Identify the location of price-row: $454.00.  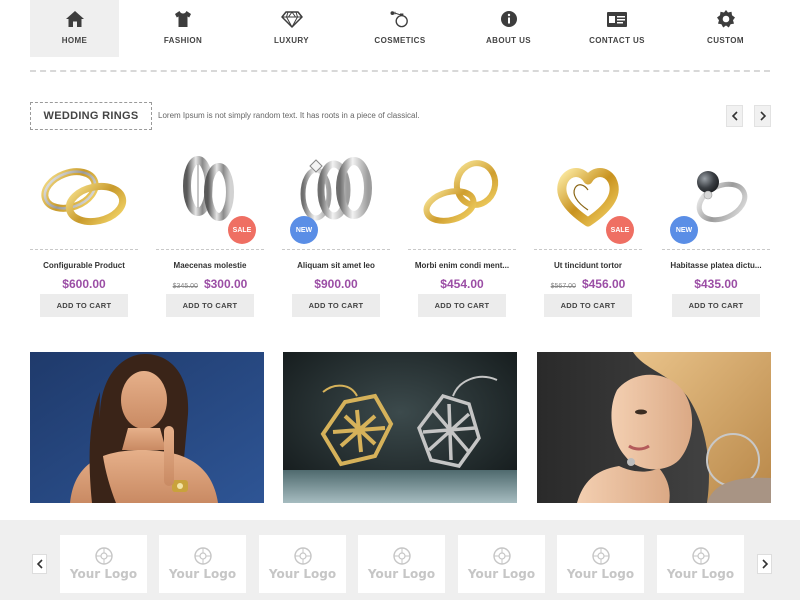
(462, 284).